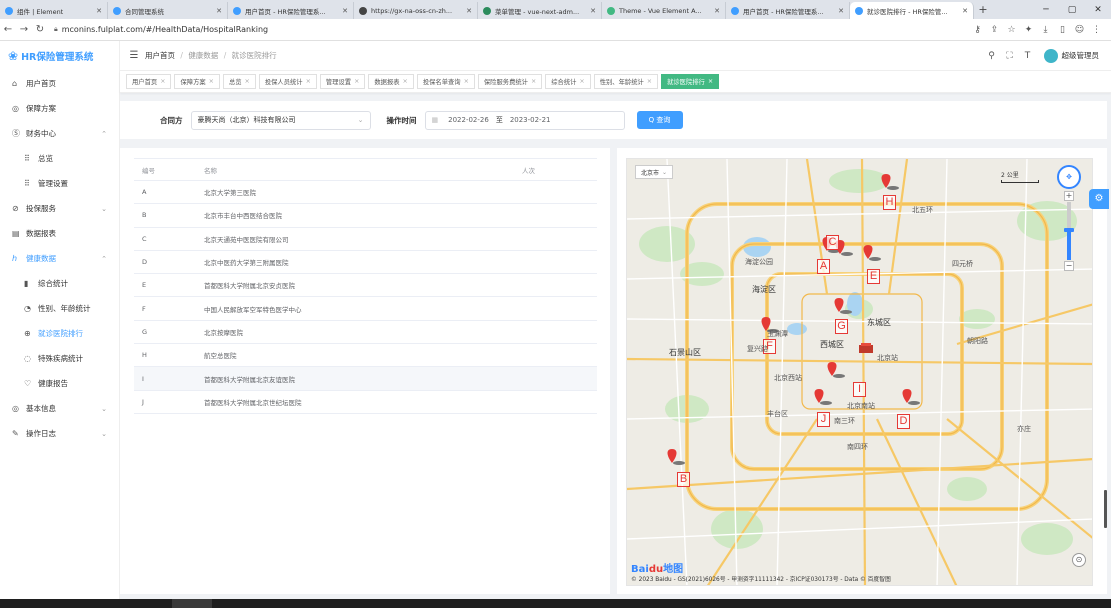 The height and width of the screenshot is (608, 1111). What do you see at coordinates (1046, 10) in the screenshot?
I see `minimize-icon: ─` at bounding box center [1046, 10].